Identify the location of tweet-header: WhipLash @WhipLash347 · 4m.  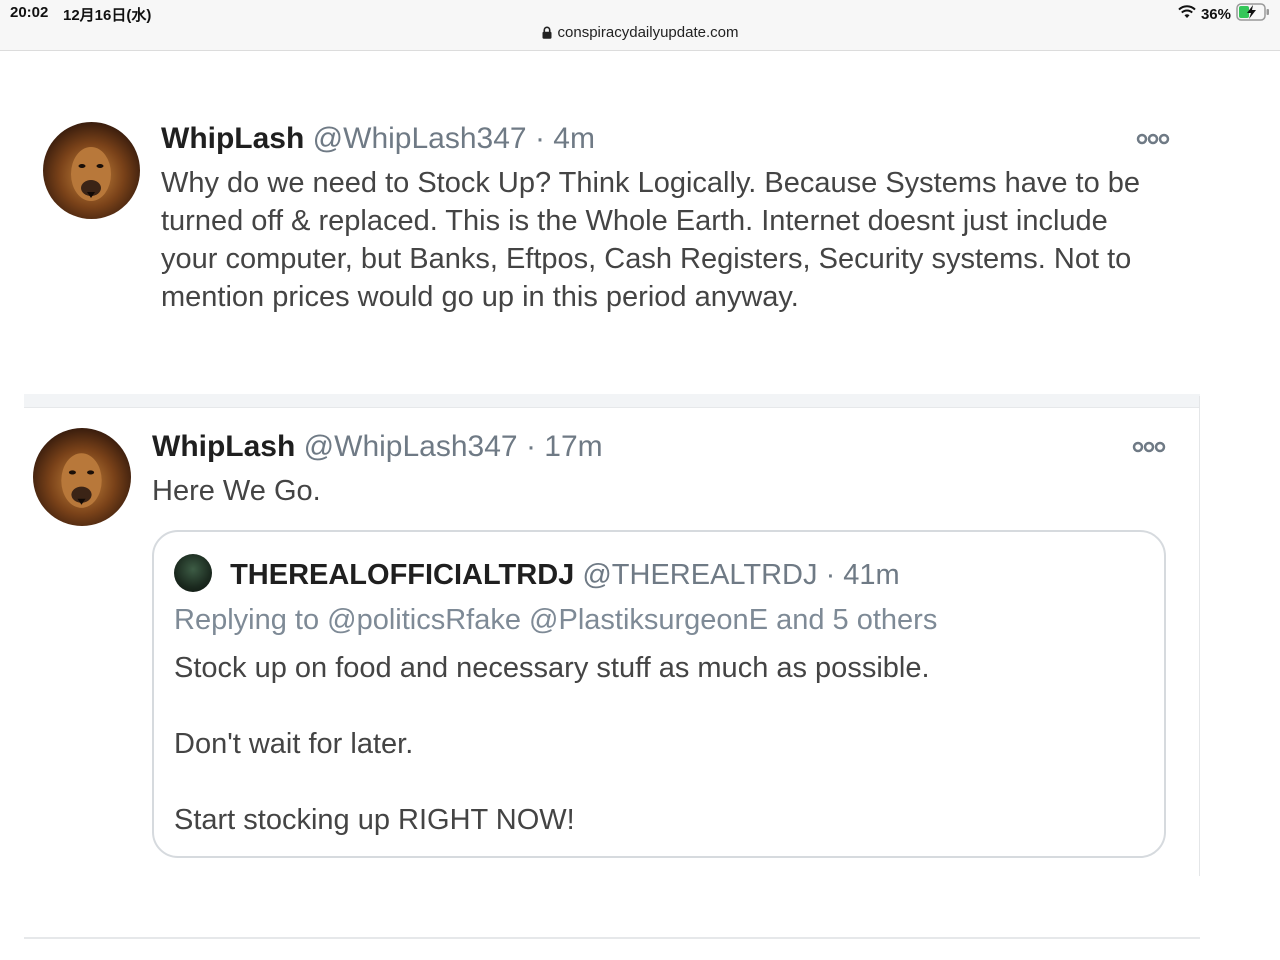
(378, 139).